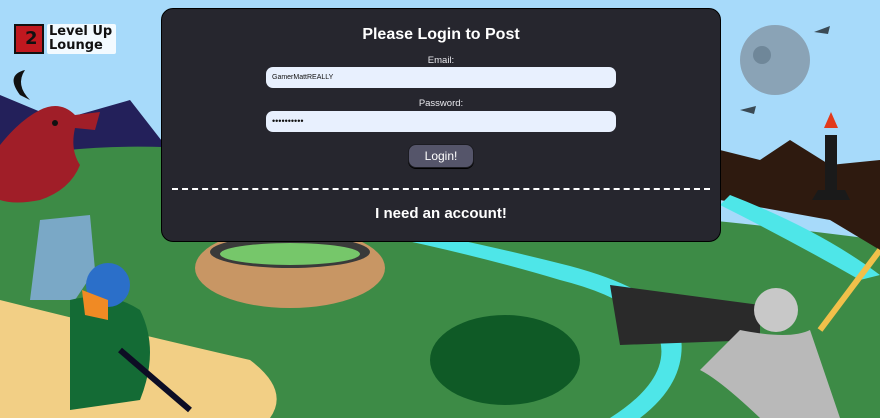 This screenshot has height=418, width=880. Describe the element at coordinates (441, 213) in the screenshot. I see `create-account-link: I need an account!` at that location.